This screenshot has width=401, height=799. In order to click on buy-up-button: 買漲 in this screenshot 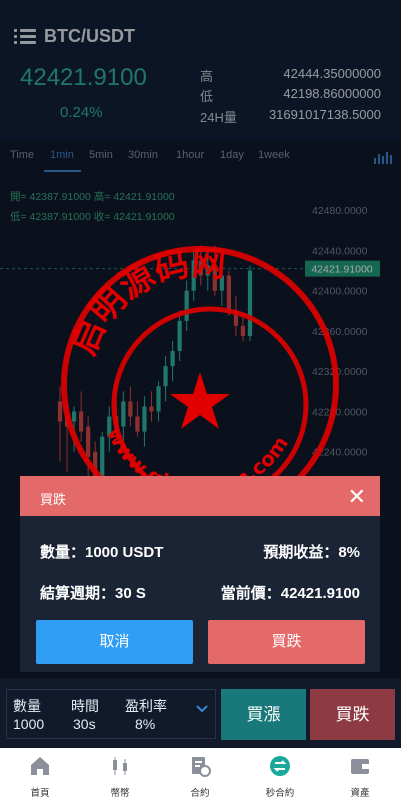, I will do `click(263, 714)`.